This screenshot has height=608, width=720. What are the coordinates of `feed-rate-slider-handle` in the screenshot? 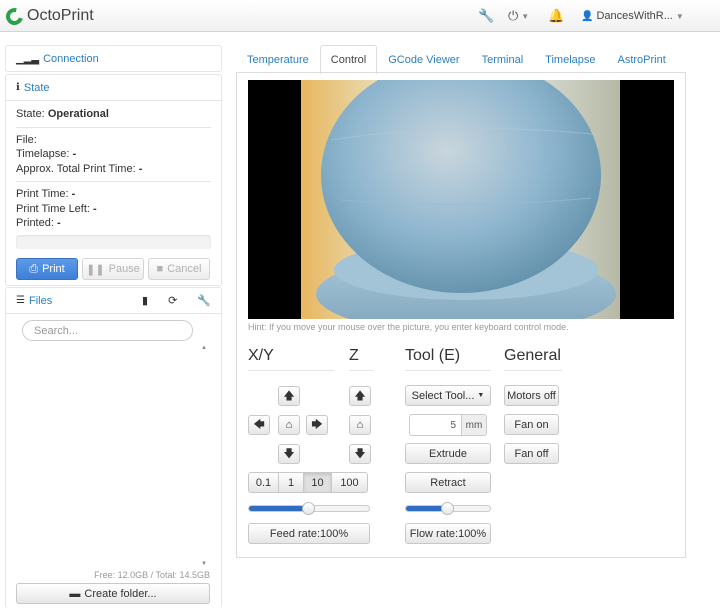 It's located at (308, 508).